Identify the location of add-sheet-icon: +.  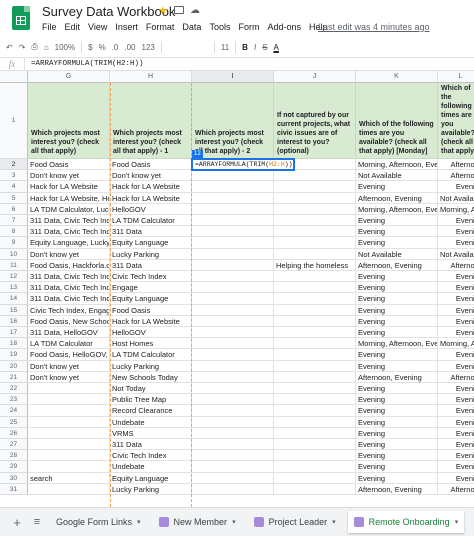
(17, 522).